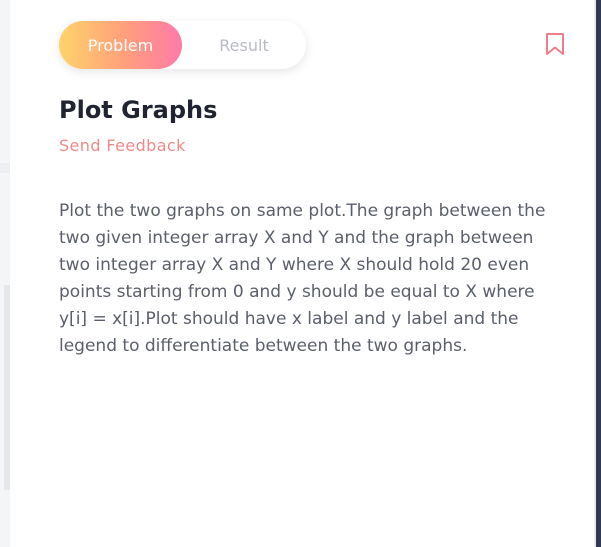 This screenshot has height=547, width=601. What do you see at coordinates (5, 168) in the screenshot?
I see `left-edge-marker` at bounding box center [5, 168].